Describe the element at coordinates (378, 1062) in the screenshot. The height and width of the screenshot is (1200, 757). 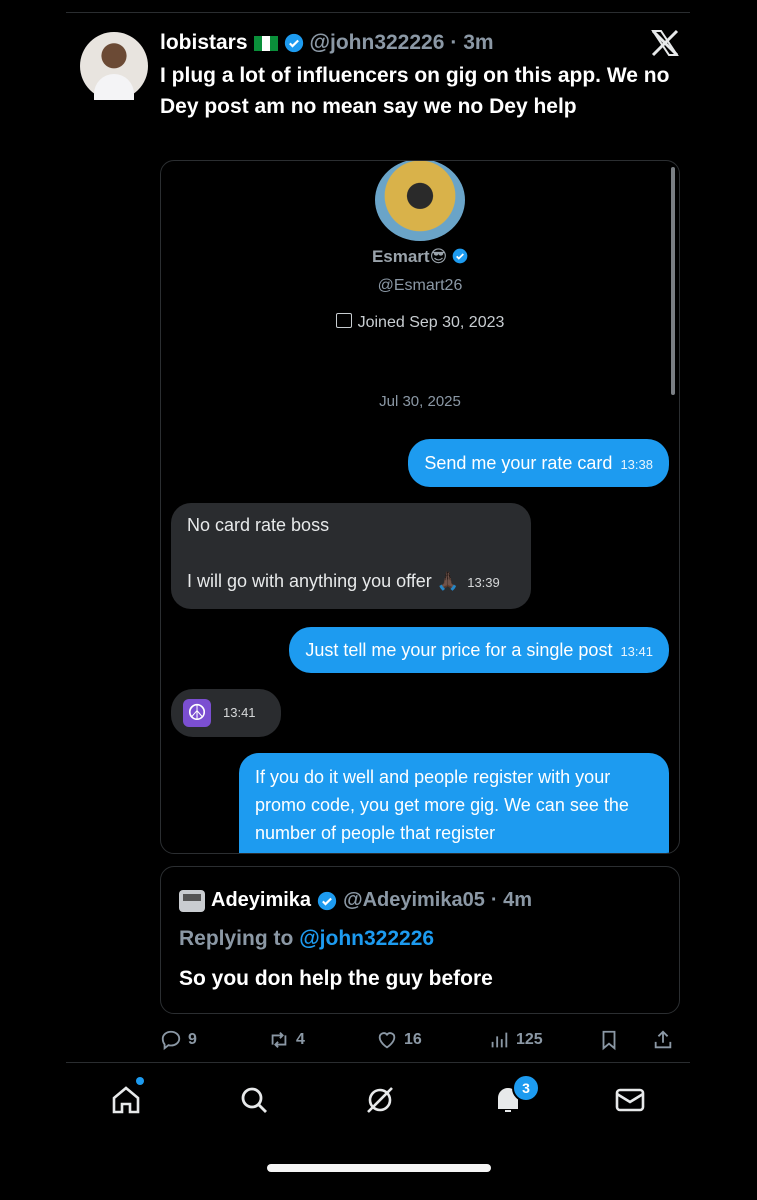
I see `nav-divider` at that location.